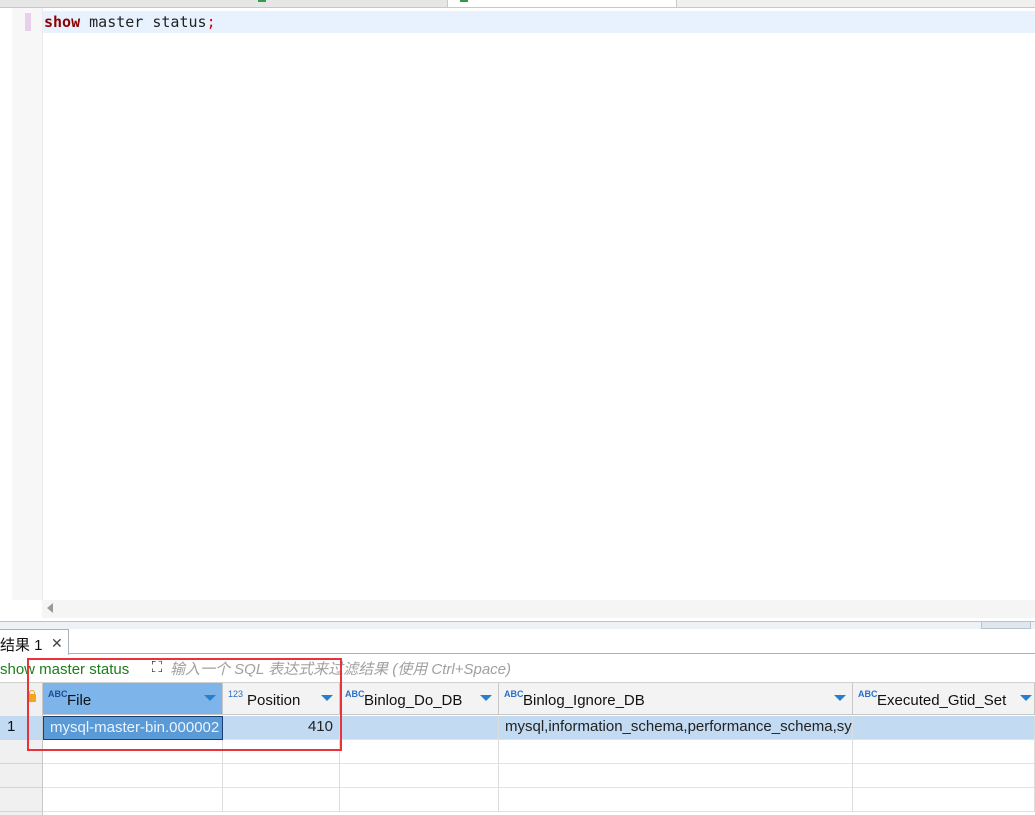  I want to click on cell-executed-gtid-set, so click(944, 728).